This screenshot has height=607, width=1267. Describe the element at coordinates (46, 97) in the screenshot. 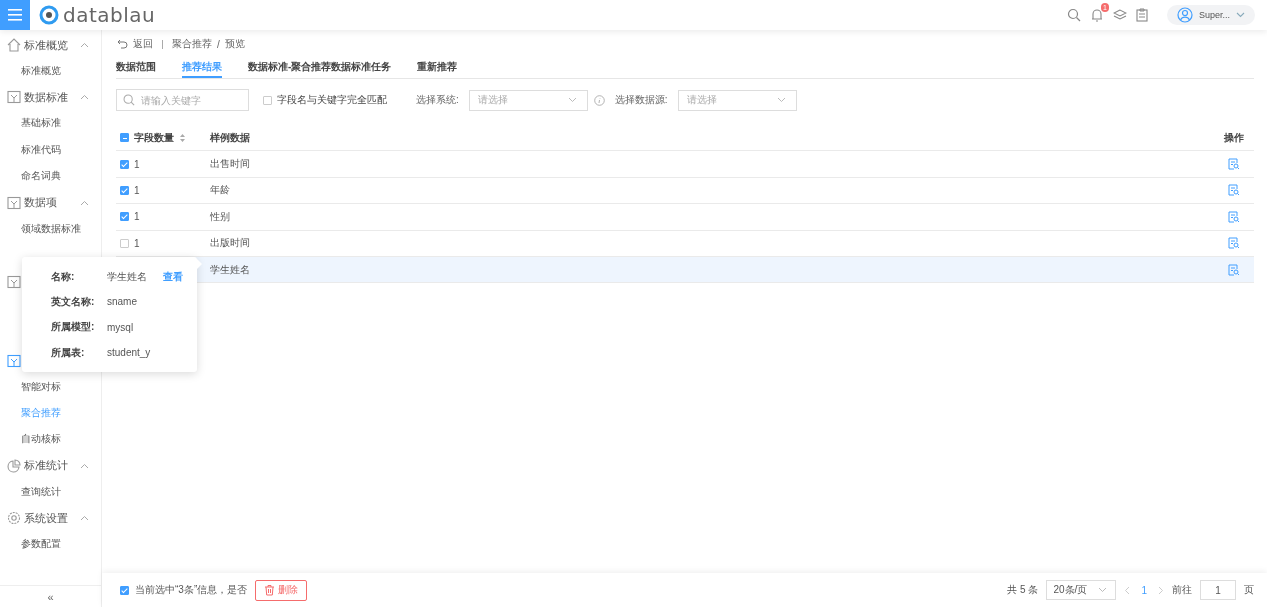

I see `sidebar-group-title: 数据标准` at that location.